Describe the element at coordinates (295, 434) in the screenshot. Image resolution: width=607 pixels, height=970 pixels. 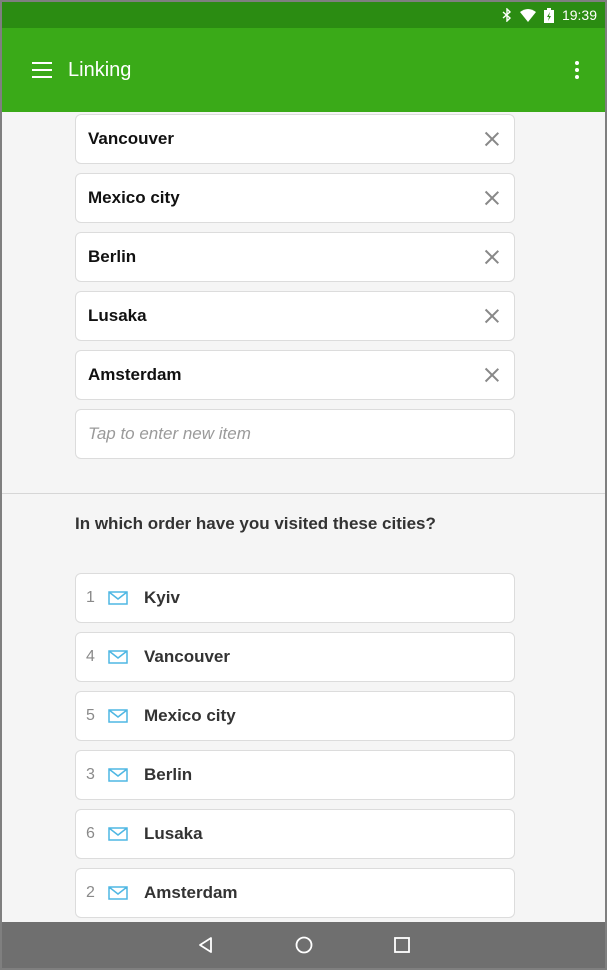
I see `new-item-input` at that location.